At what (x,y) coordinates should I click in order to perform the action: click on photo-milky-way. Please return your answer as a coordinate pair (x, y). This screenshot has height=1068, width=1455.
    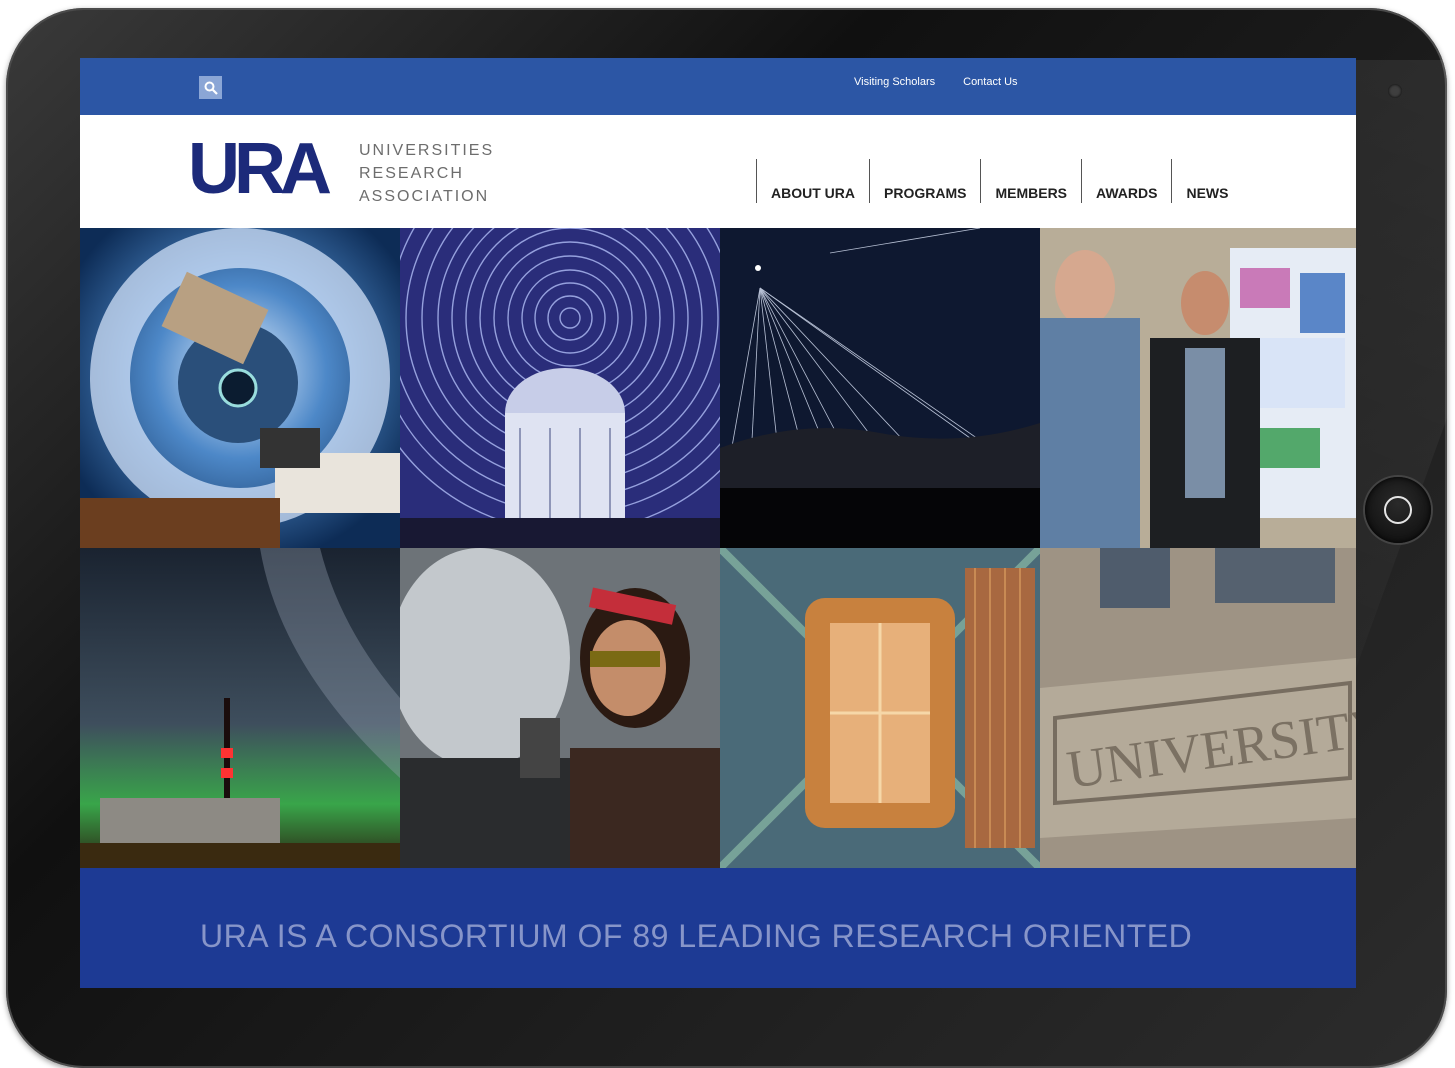
    Looking at the image, I should click on (240, 708).